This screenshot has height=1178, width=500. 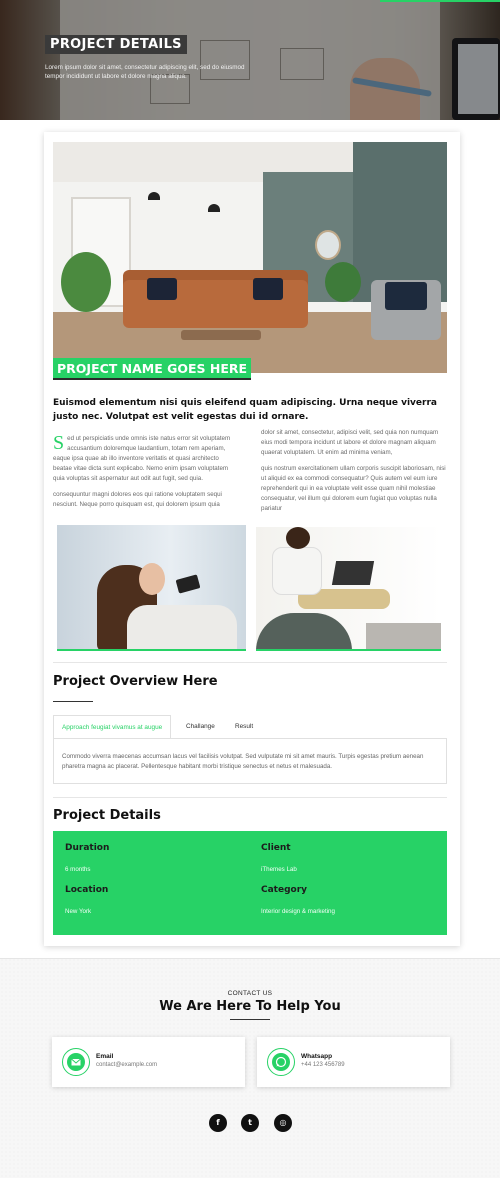 What do you see at coordinates (440, 1) in the screenshot?
I see `hero-accent-line` at bounding box center [440, 1].